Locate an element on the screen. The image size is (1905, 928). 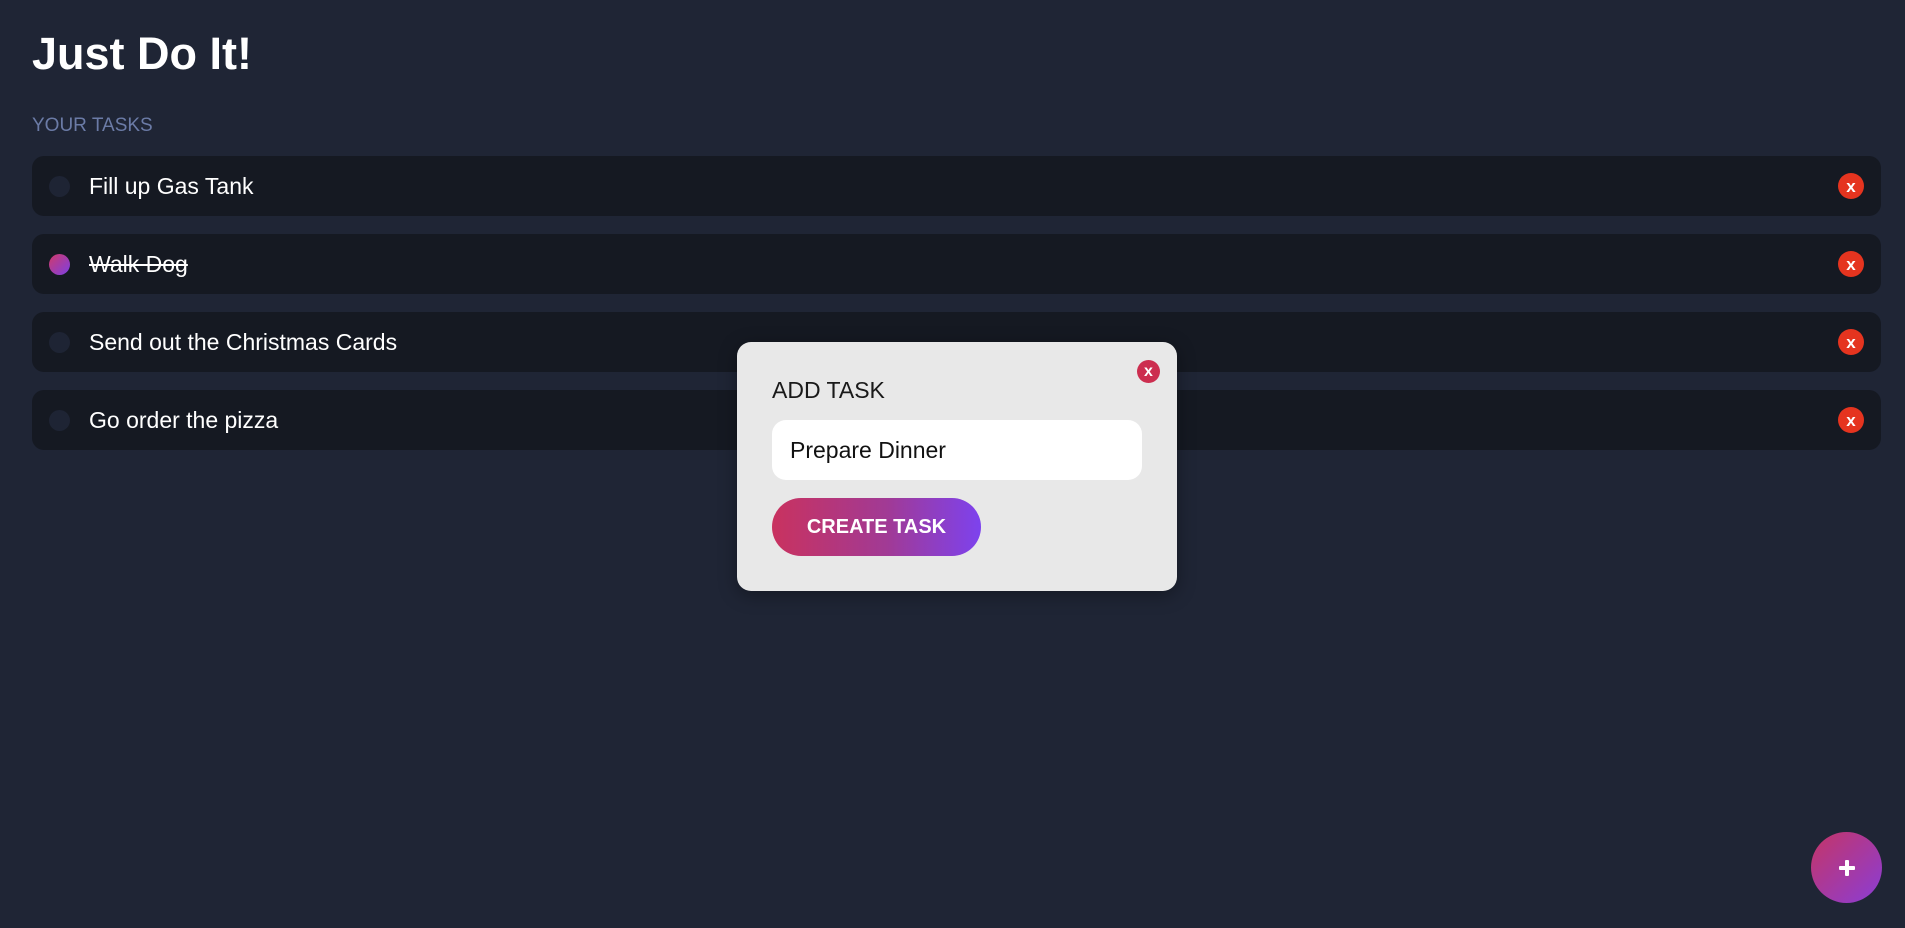
task-row: Fill up Gas Tank x is located at coordinates (956, 186).